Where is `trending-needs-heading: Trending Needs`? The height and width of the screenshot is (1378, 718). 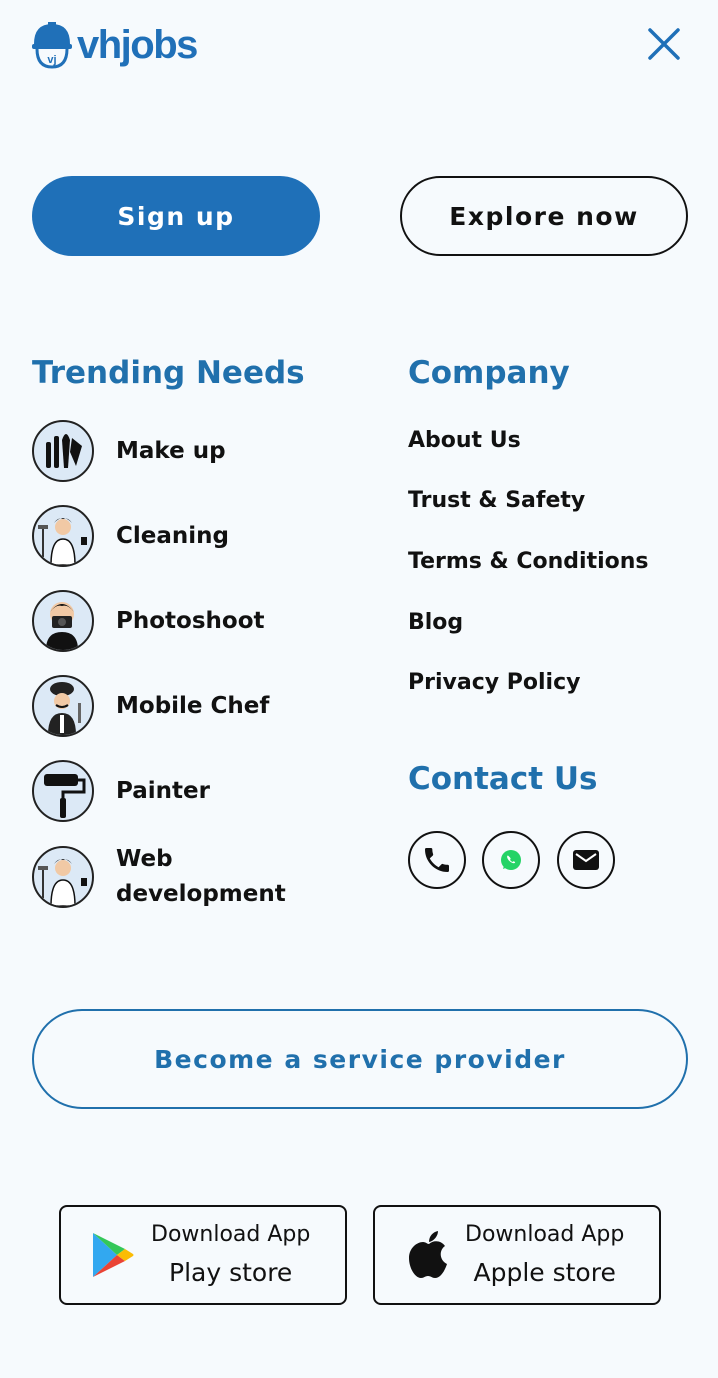 trending-needs-heading: Trending Needs is located at coordinates (168, 373).